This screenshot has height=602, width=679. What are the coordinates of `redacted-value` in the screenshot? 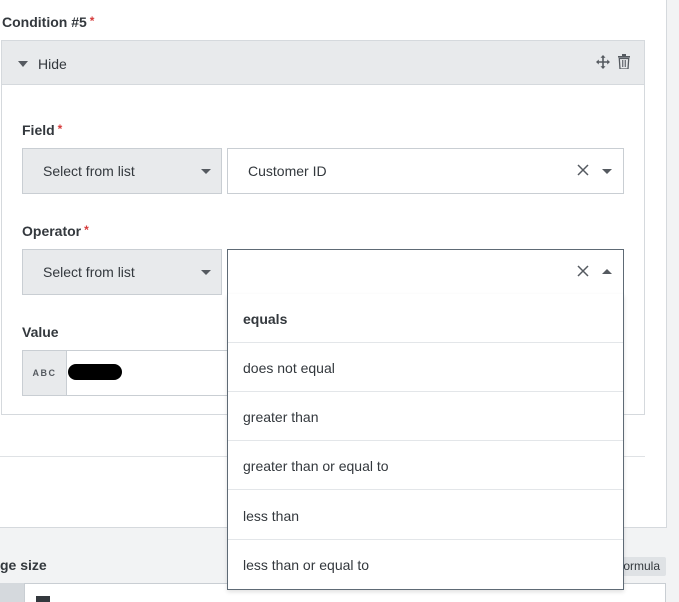 It's located at (95, 372).